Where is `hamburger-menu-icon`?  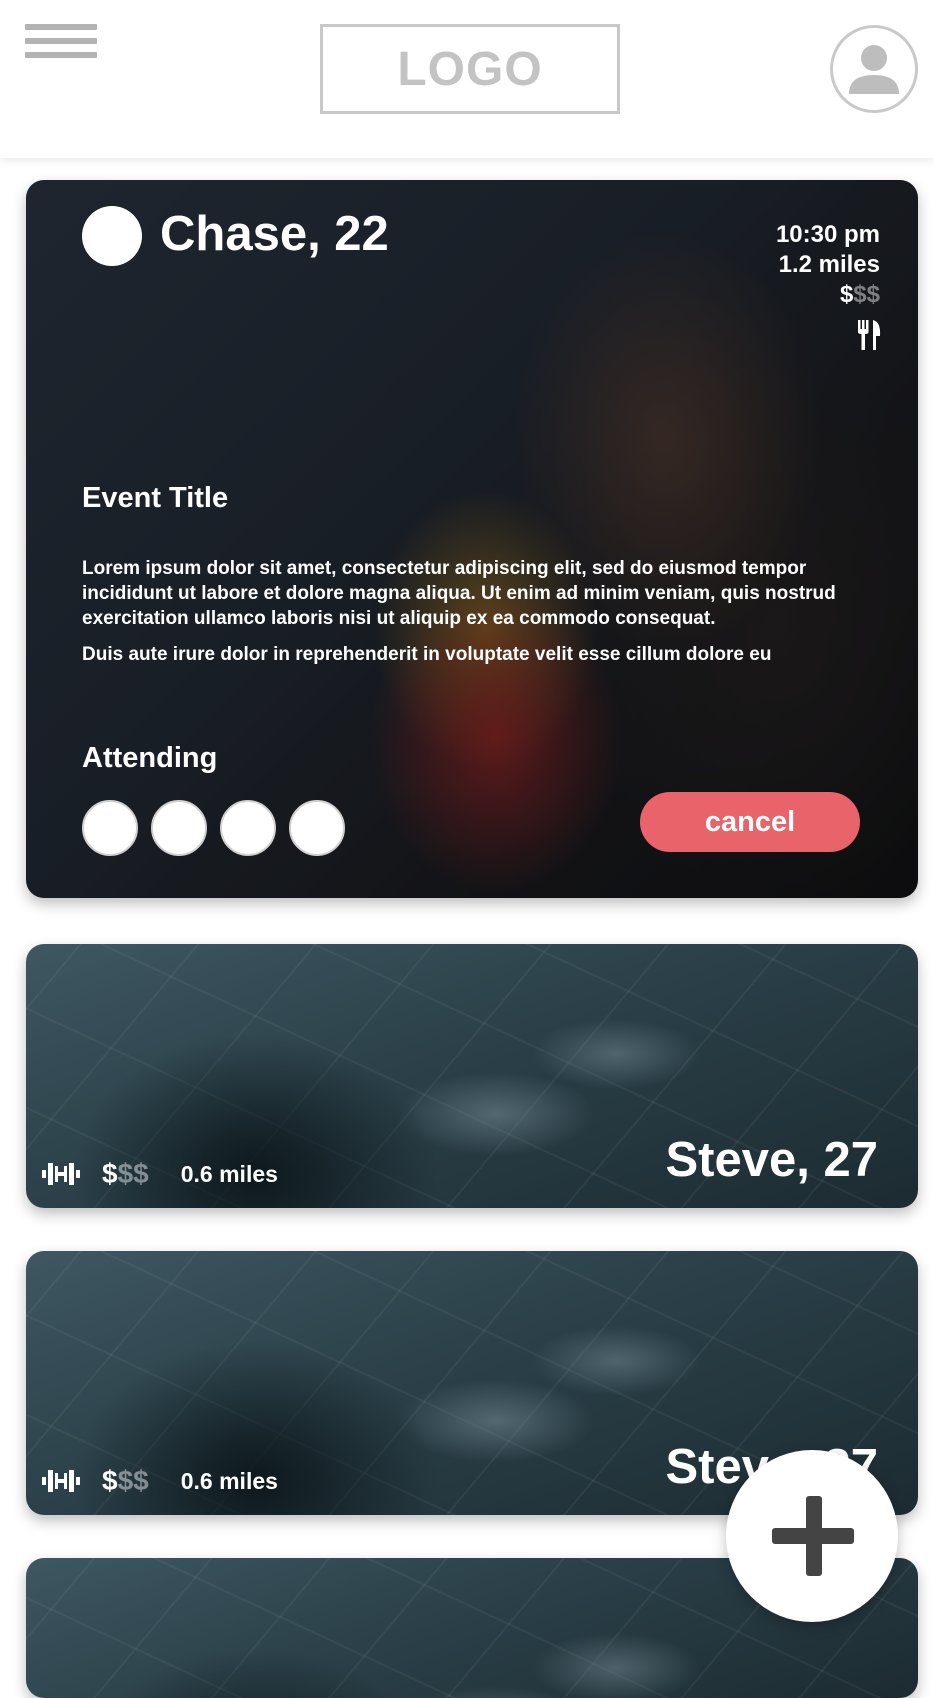 hamburger-menu-icon is located at coordinates (61, 44).